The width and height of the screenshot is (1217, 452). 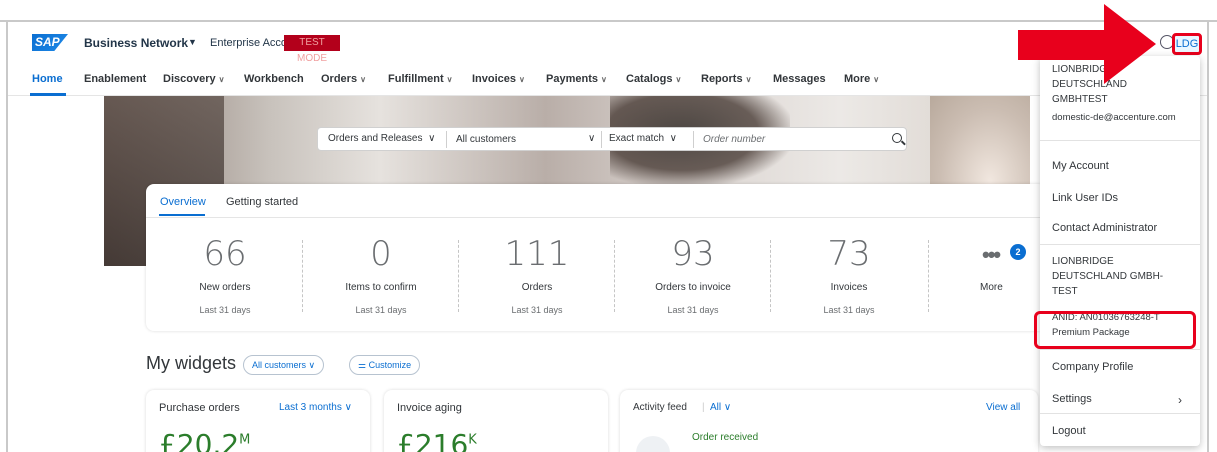 I want to click on tile-orders: 111 Orders Last 31 days, so click(x=537, y=274).